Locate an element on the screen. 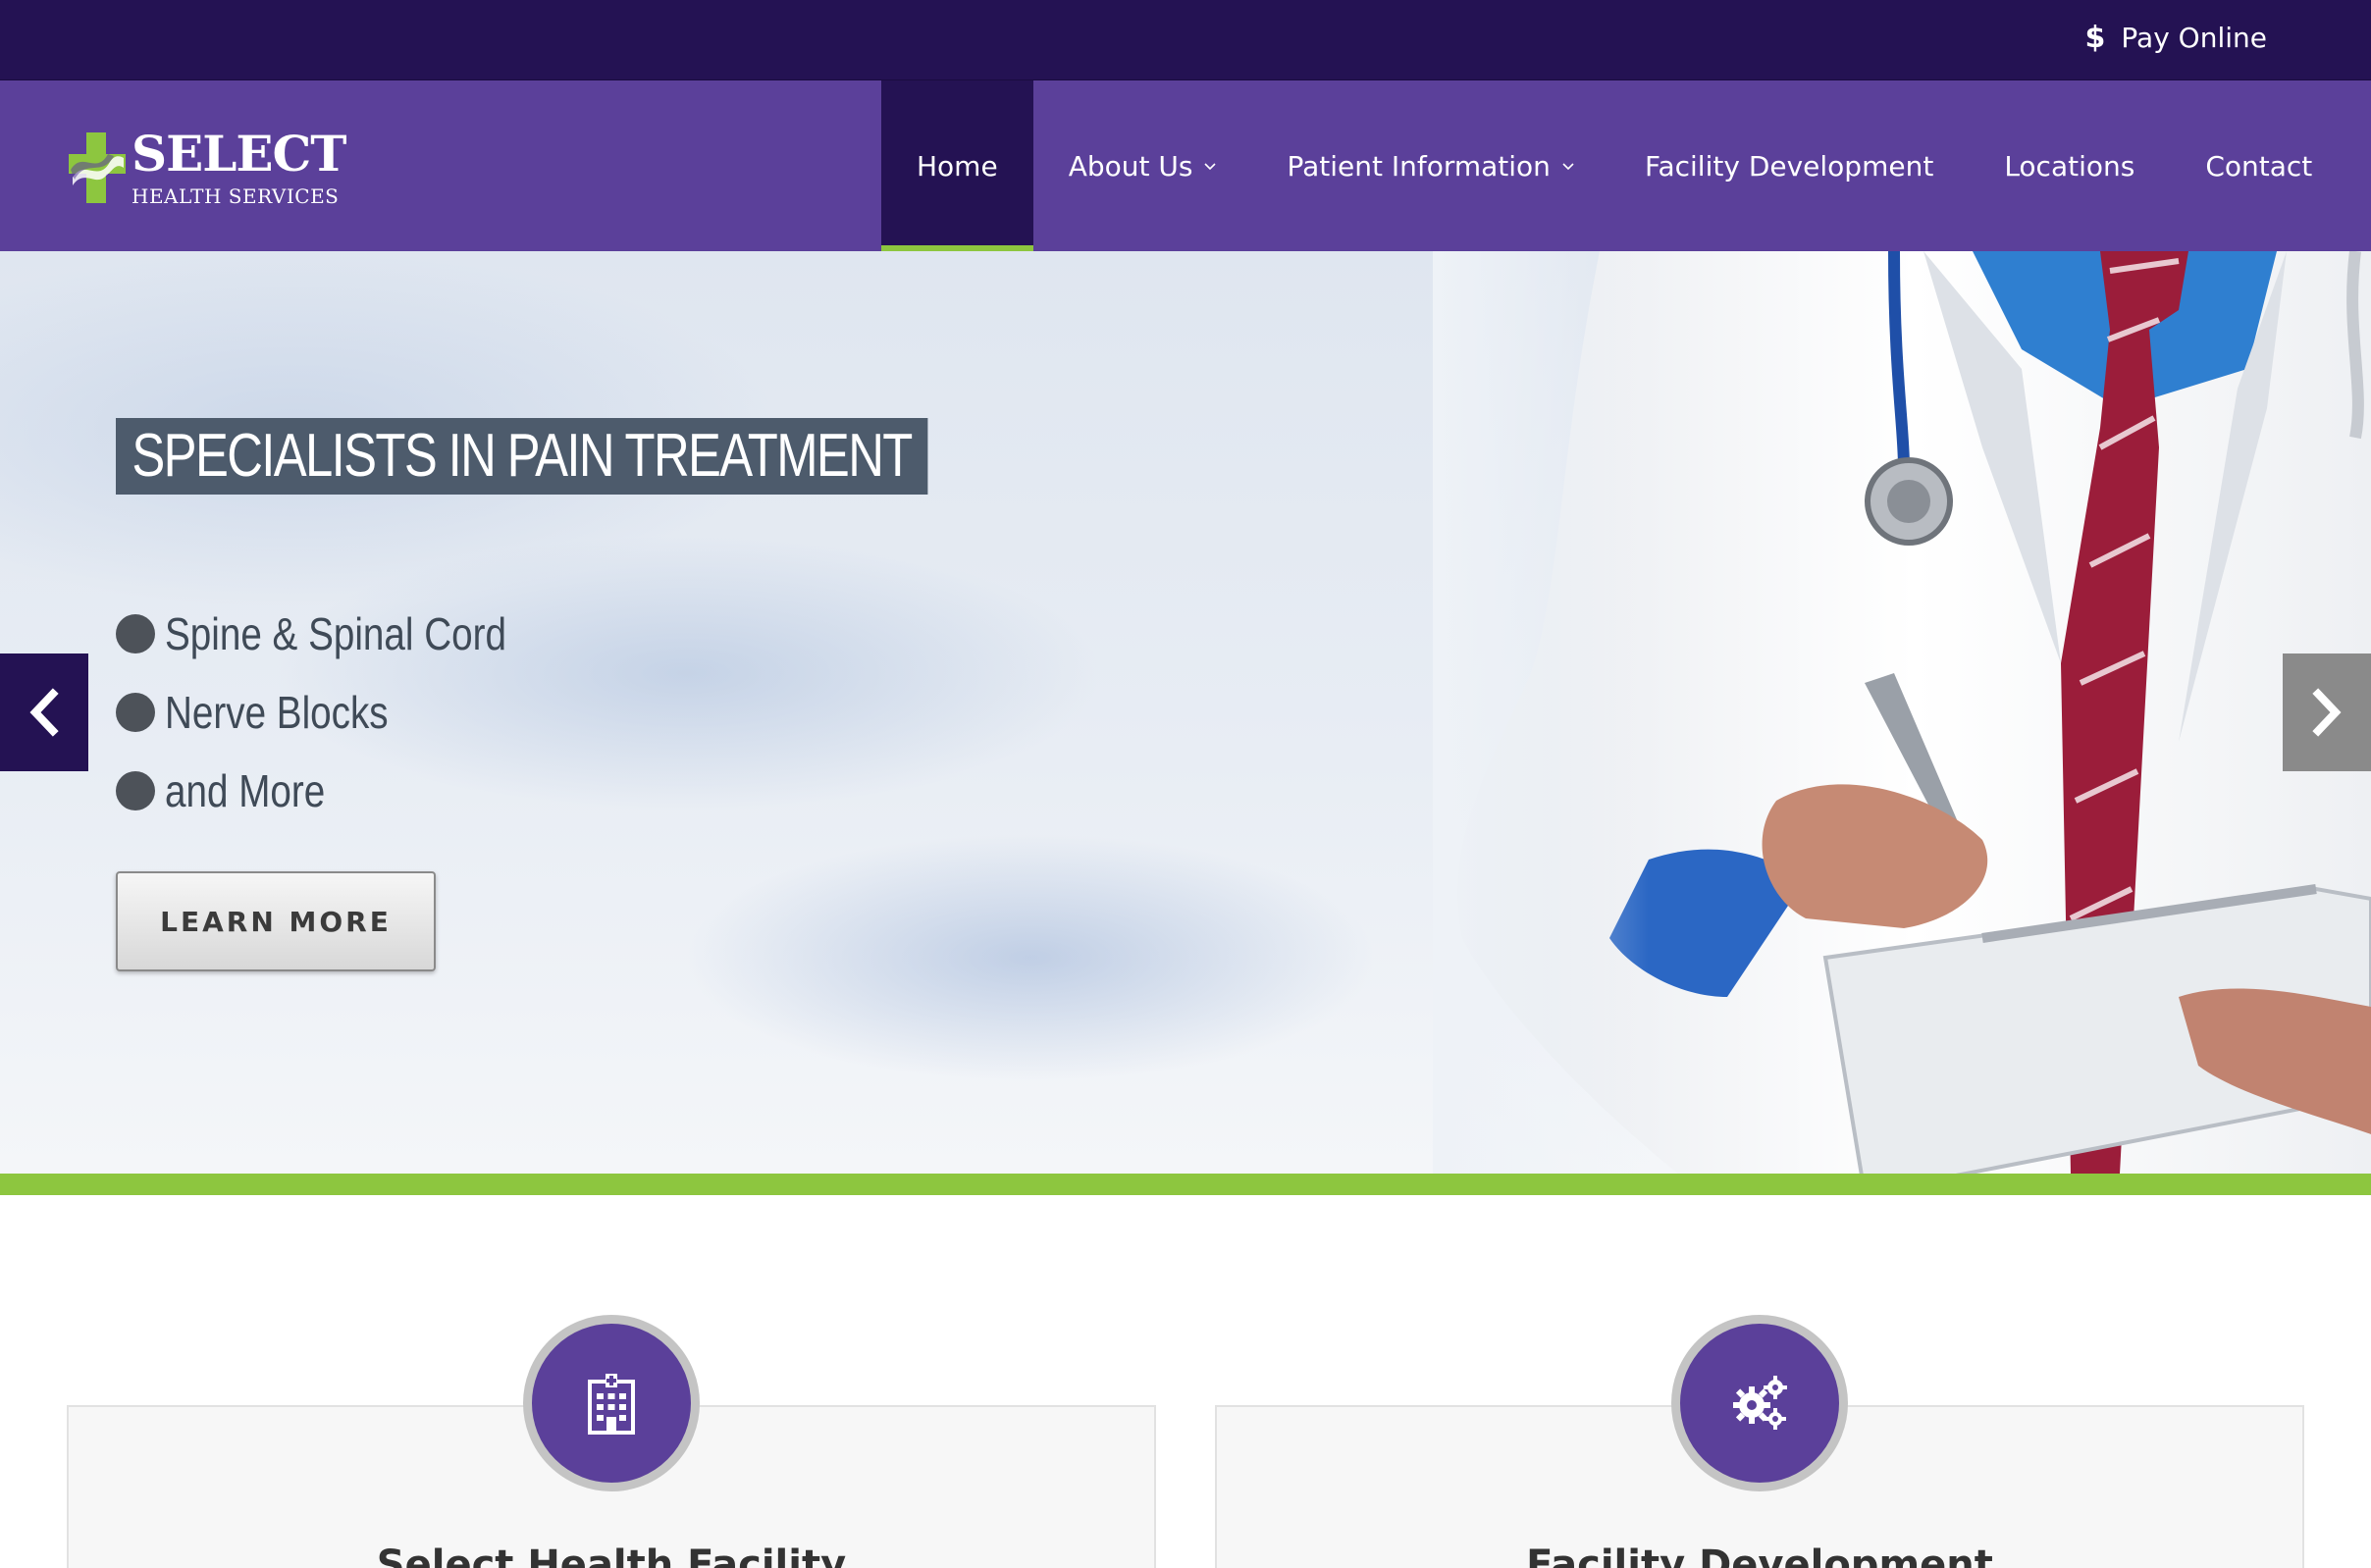 The image size is (2371, 1568). card-title: Facility Development is located at coordinates (1759, 1555).